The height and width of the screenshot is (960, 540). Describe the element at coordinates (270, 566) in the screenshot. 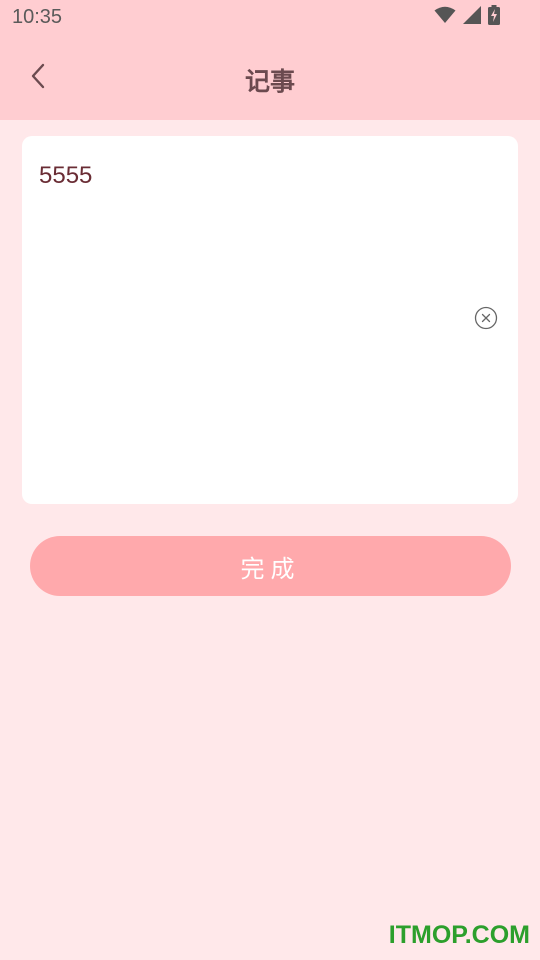

I see `done-button: 完成` at that location.